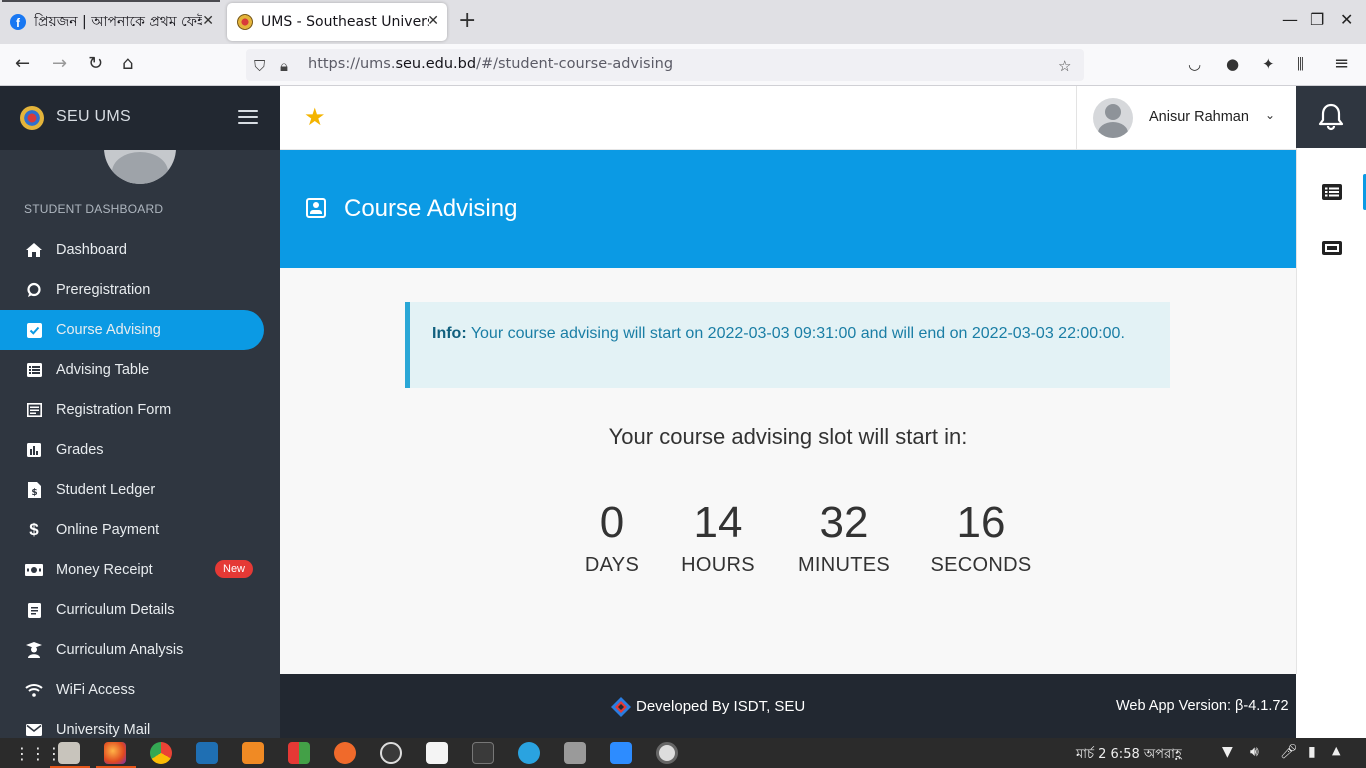 The image size is (1366, 768). Describe the element at coordinates (253, 753) in the screenshot. I see `sublime-icon` at that location.